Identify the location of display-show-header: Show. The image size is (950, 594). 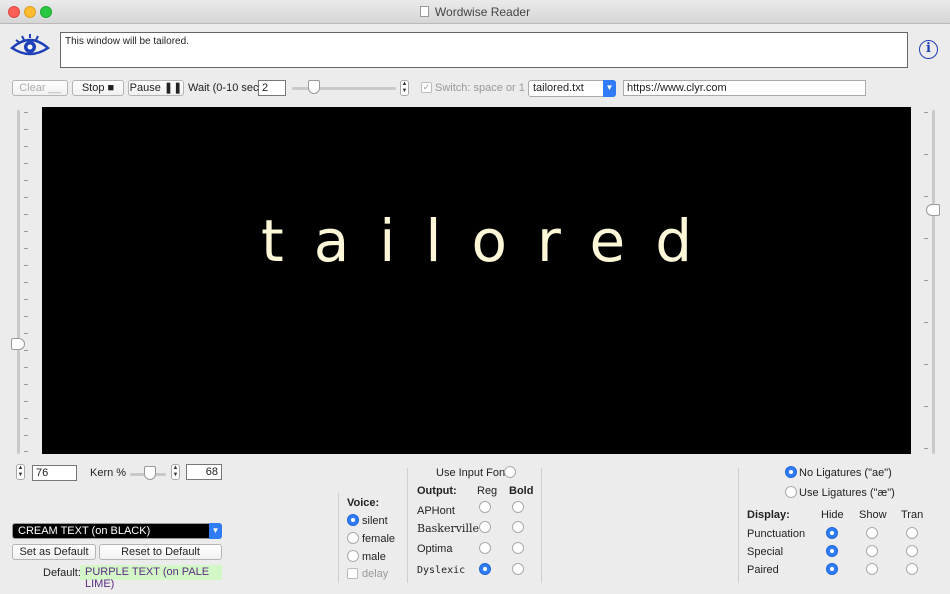
(873, 515).